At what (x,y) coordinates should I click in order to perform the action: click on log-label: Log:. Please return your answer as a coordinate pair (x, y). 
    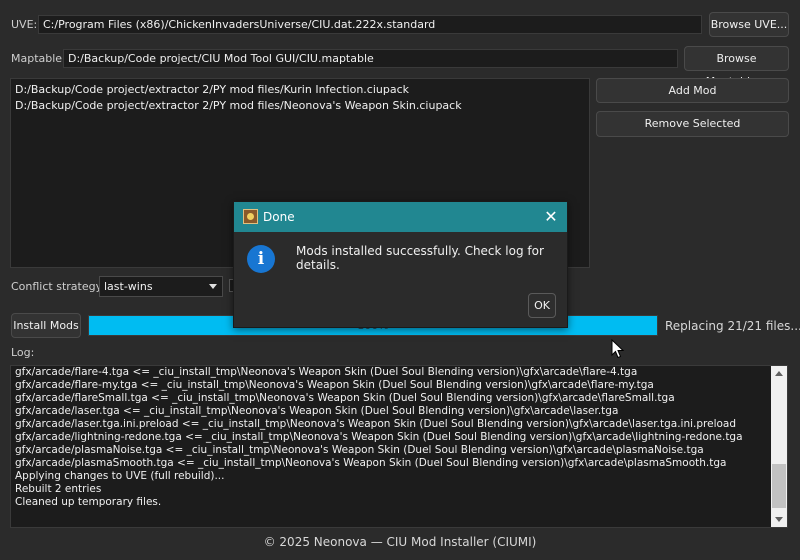
    Looking at the image, I should click on (23, 352).